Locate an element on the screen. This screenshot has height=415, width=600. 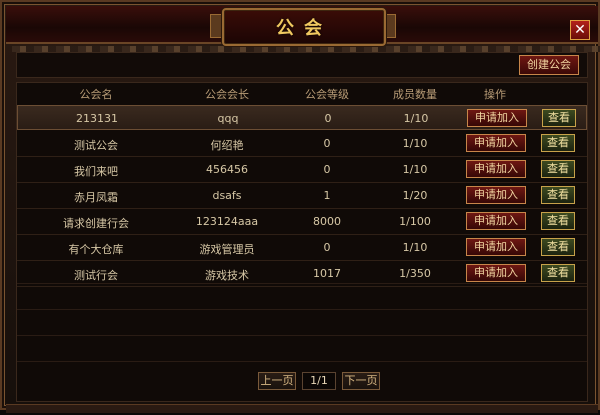
guild-leader-cell: 游戏技术 is located at coordinates (227, 275).